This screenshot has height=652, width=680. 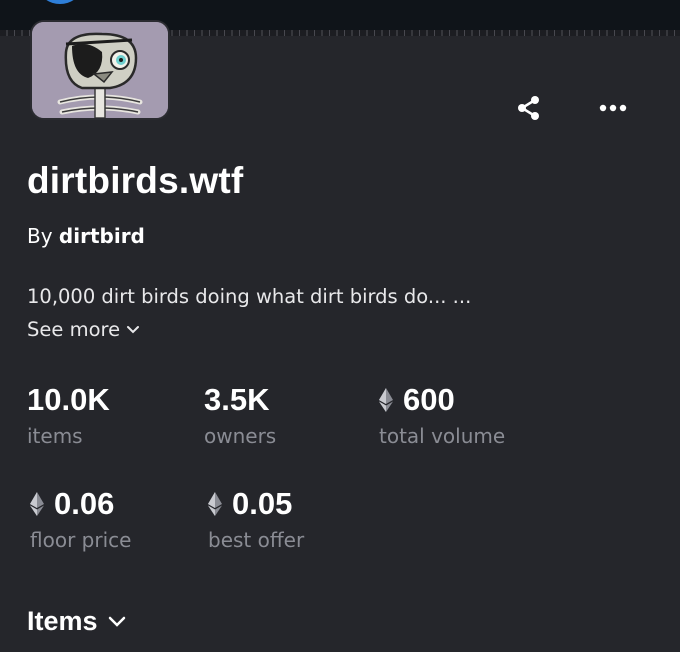 What do you see at coordinates (262, 503) in the screenshot?
I see `stat-best-offer-value: 0.05` at bounding box center [262, 503].